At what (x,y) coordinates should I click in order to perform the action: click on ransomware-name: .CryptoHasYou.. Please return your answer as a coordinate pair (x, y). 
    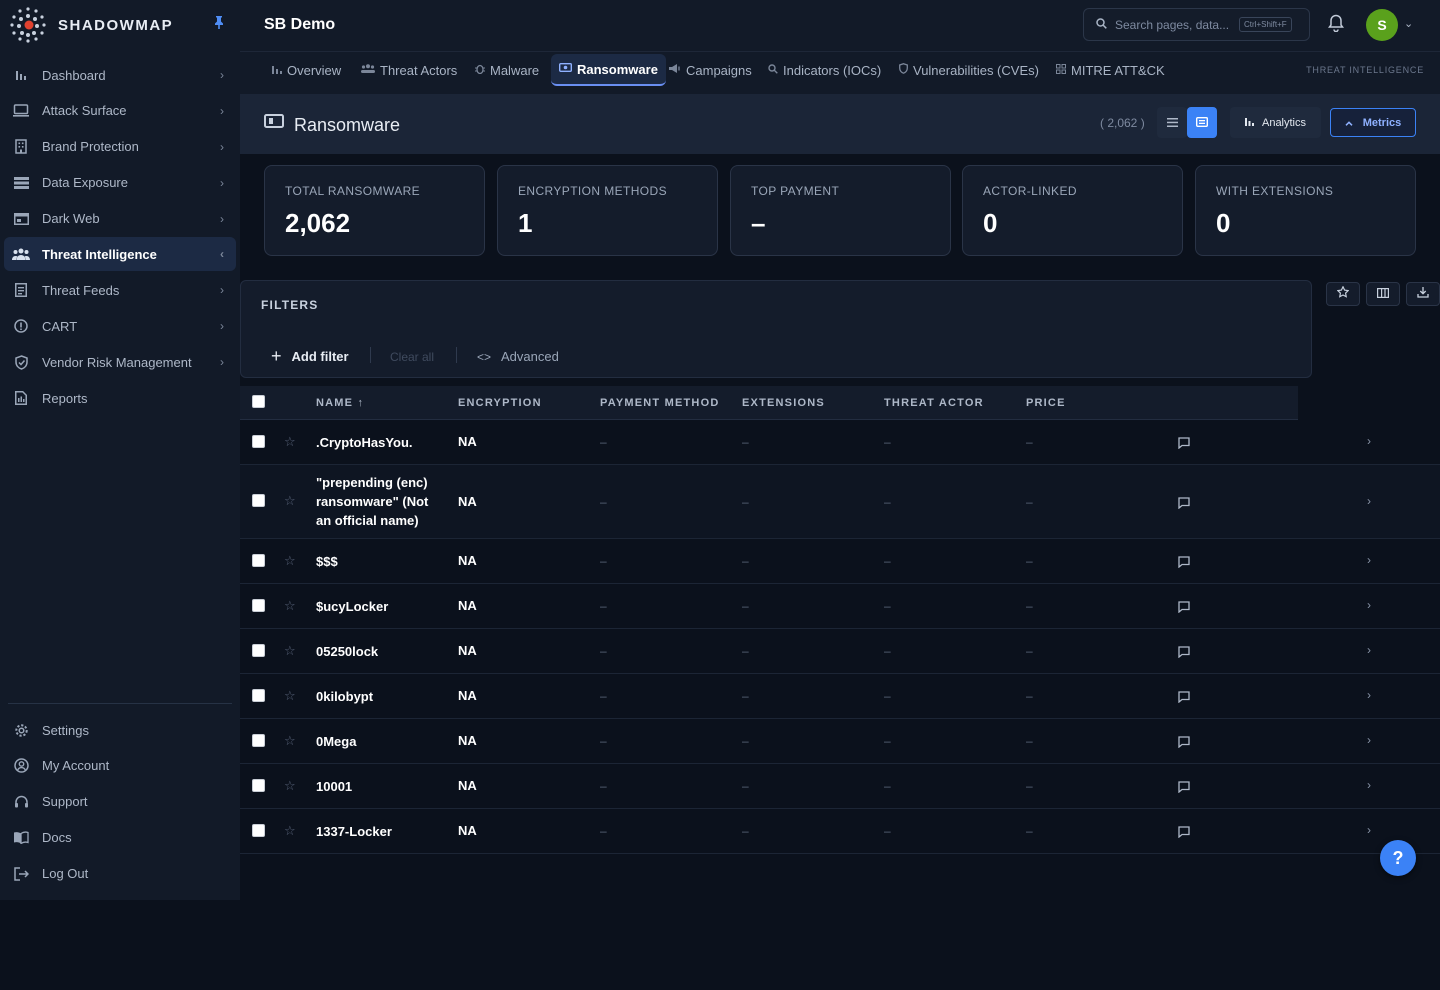
    Looking at the image, I should click on (364, 442).